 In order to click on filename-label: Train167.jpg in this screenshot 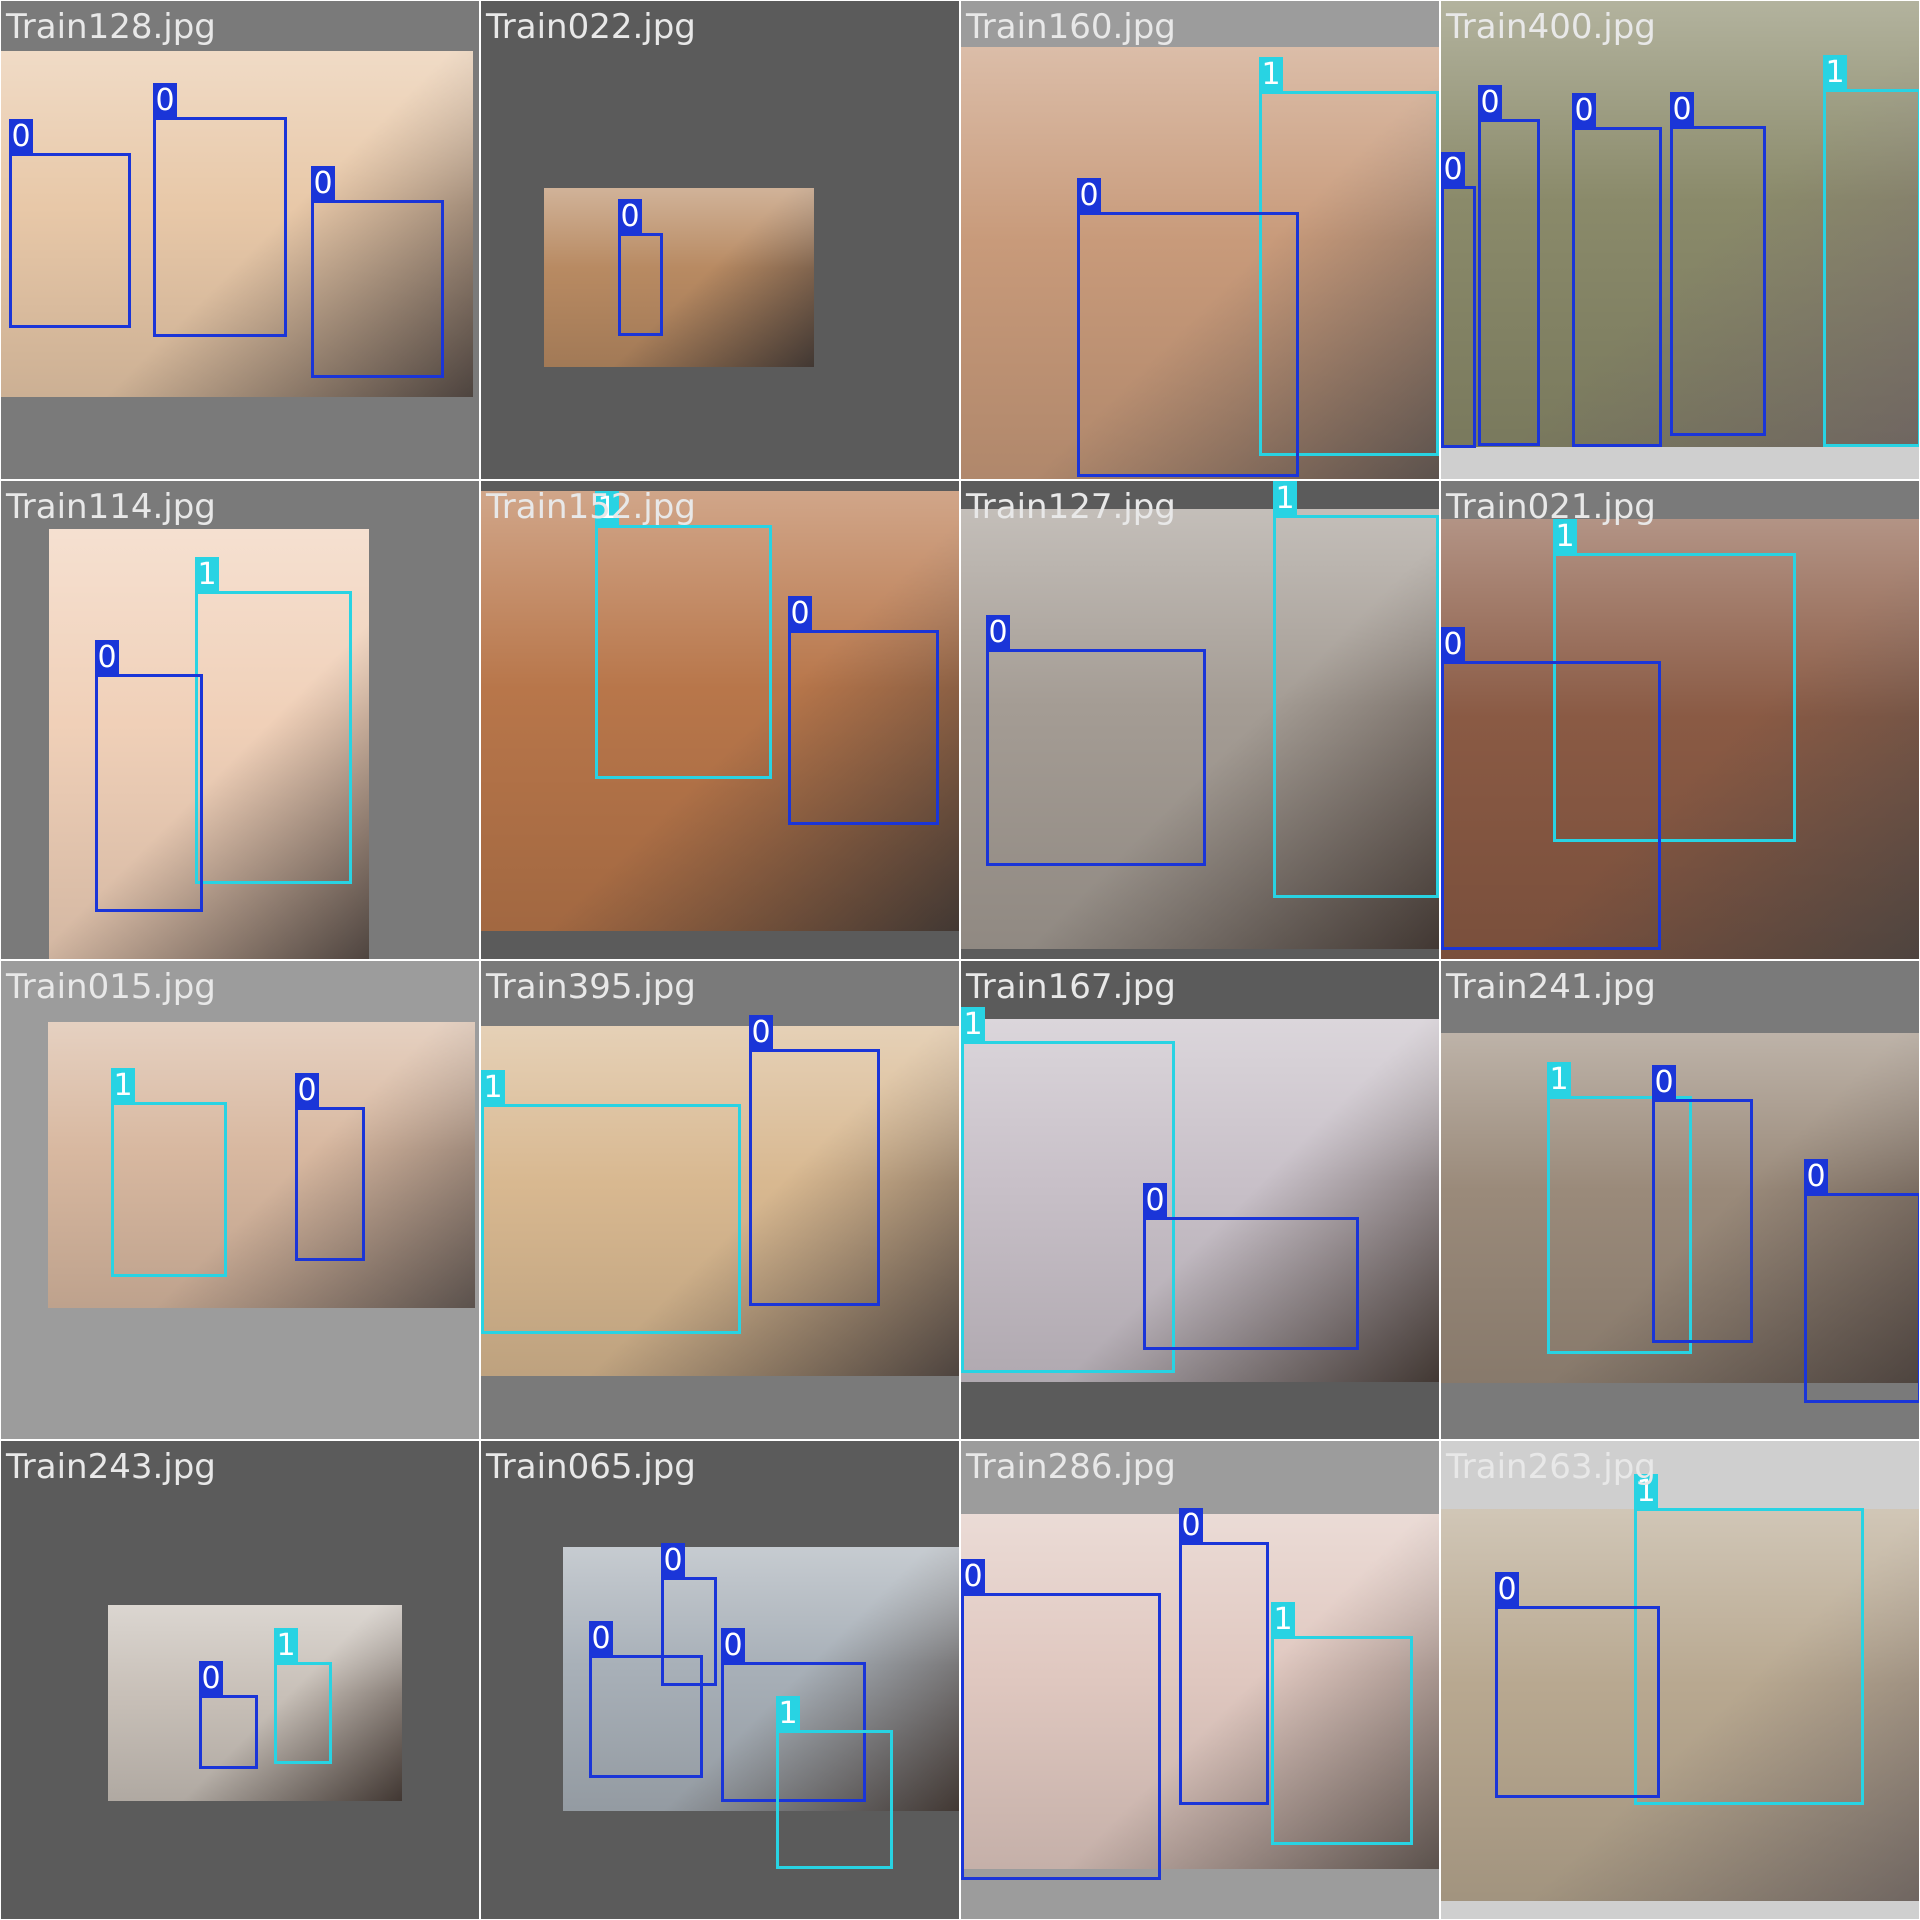, I will do `click(1071, 987)`.